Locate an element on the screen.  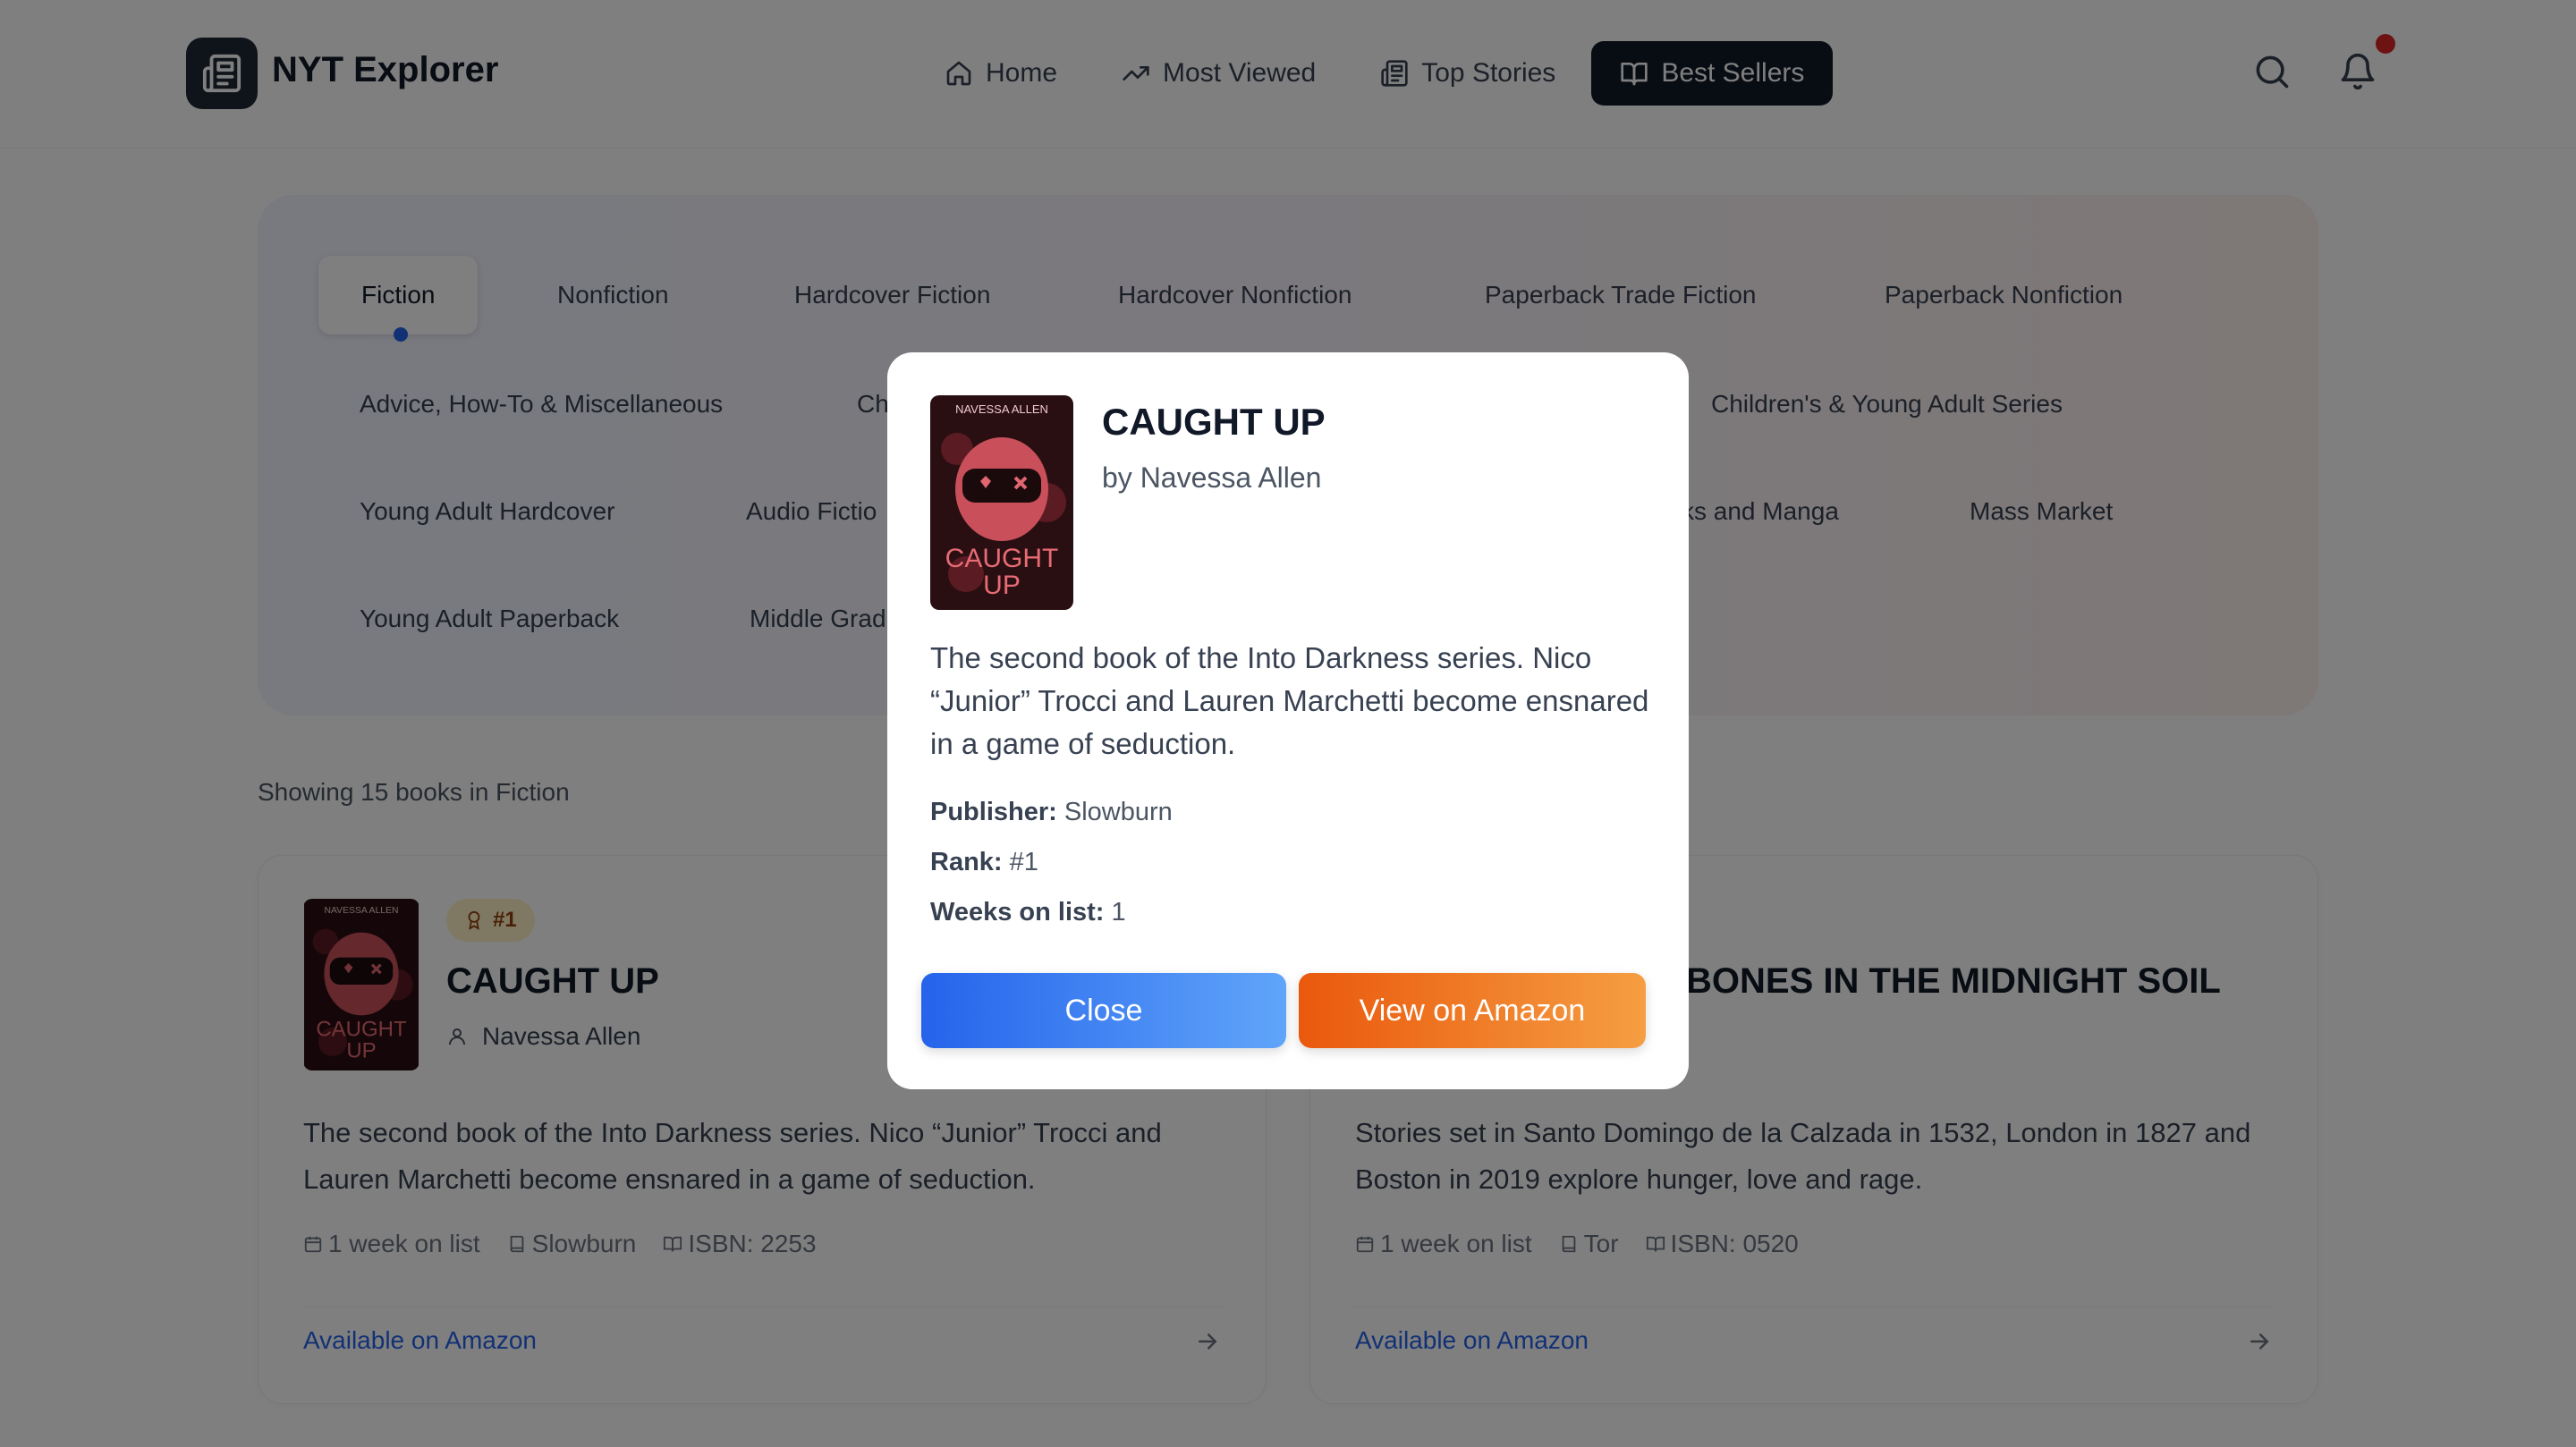
modal-author: by Navessa Allen is located at coordinates (1212, 477).